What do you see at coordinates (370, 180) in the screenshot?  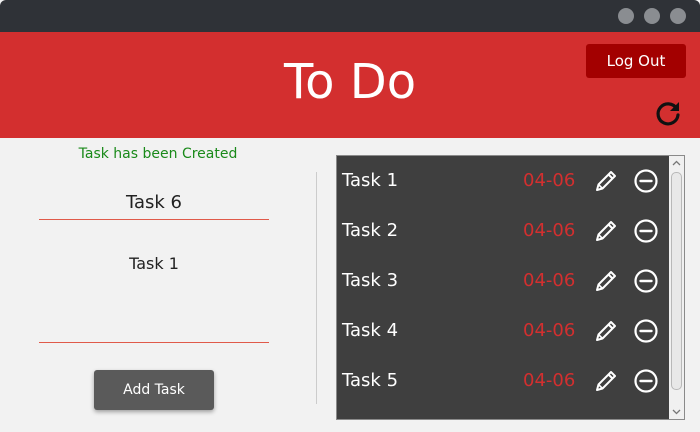 I see `task-name: Task 1` at bounding box center [370, 180].